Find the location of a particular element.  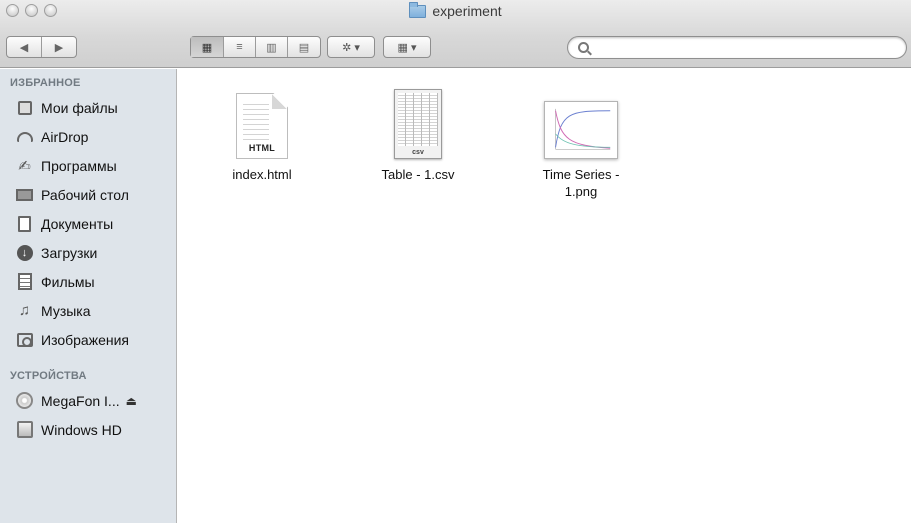

sidebar-item-label: Программы is located at coordinates (79, 165).